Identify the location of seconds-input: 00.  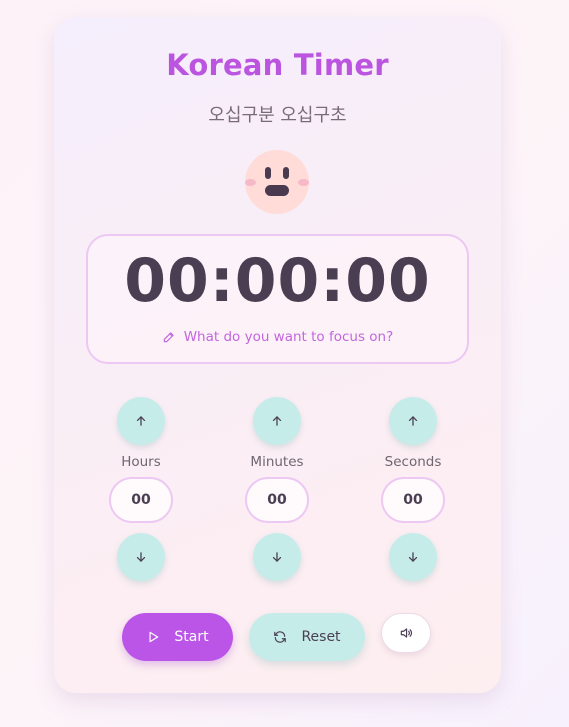
(413, 500).